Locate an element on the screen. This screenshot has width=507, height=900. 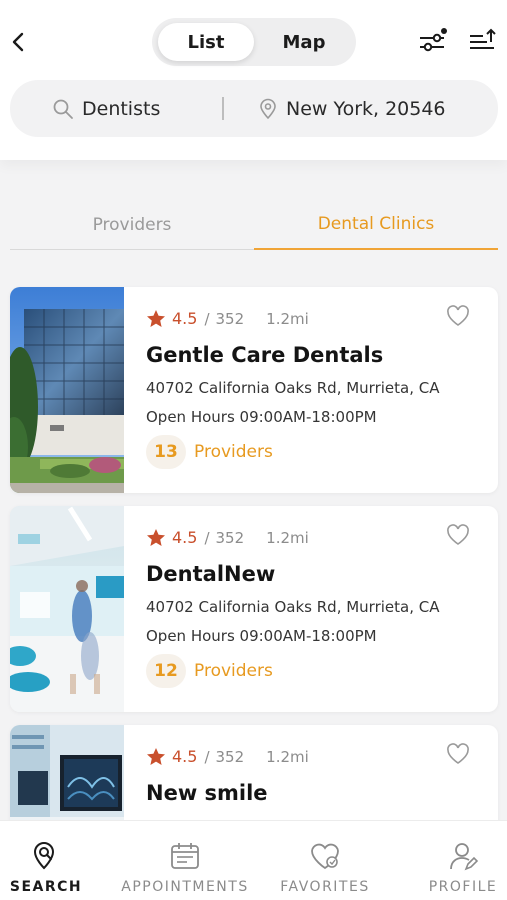
back-button is located at coordinates (18, 42).